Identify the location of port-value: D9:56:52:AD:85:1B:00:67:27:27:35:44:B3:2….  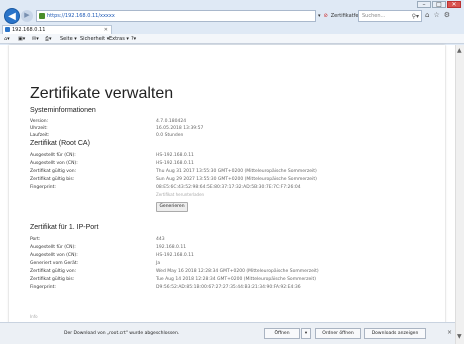
(228, 287).